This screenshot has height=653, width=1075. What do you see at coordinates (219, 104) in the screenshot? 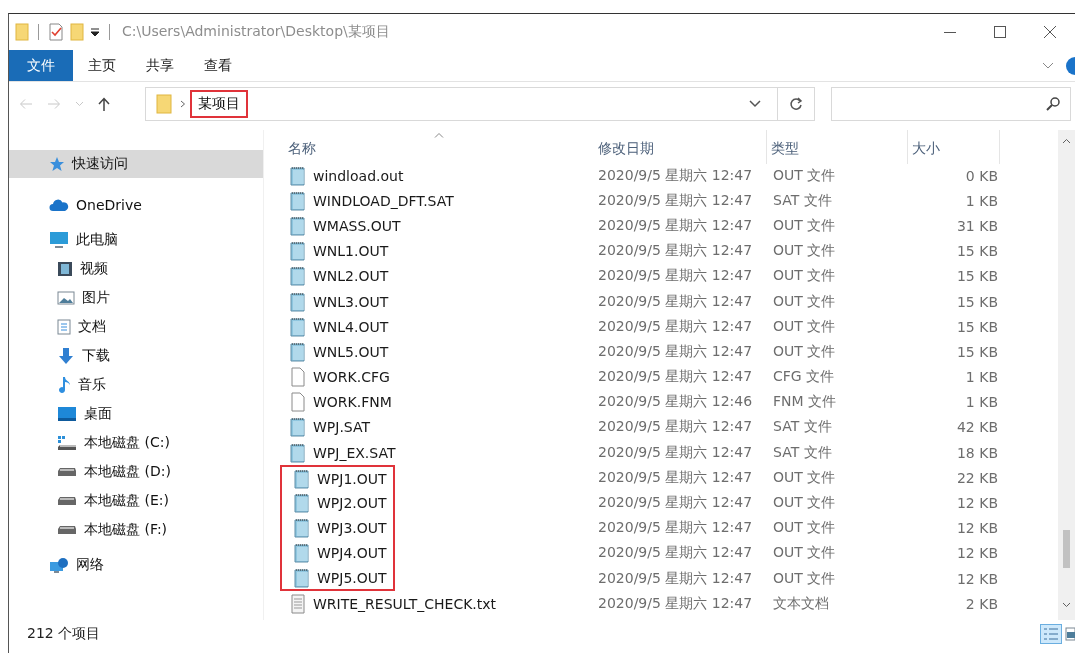
I see `breadcrumb-item: 某项目` at bounding box center [219, 104].